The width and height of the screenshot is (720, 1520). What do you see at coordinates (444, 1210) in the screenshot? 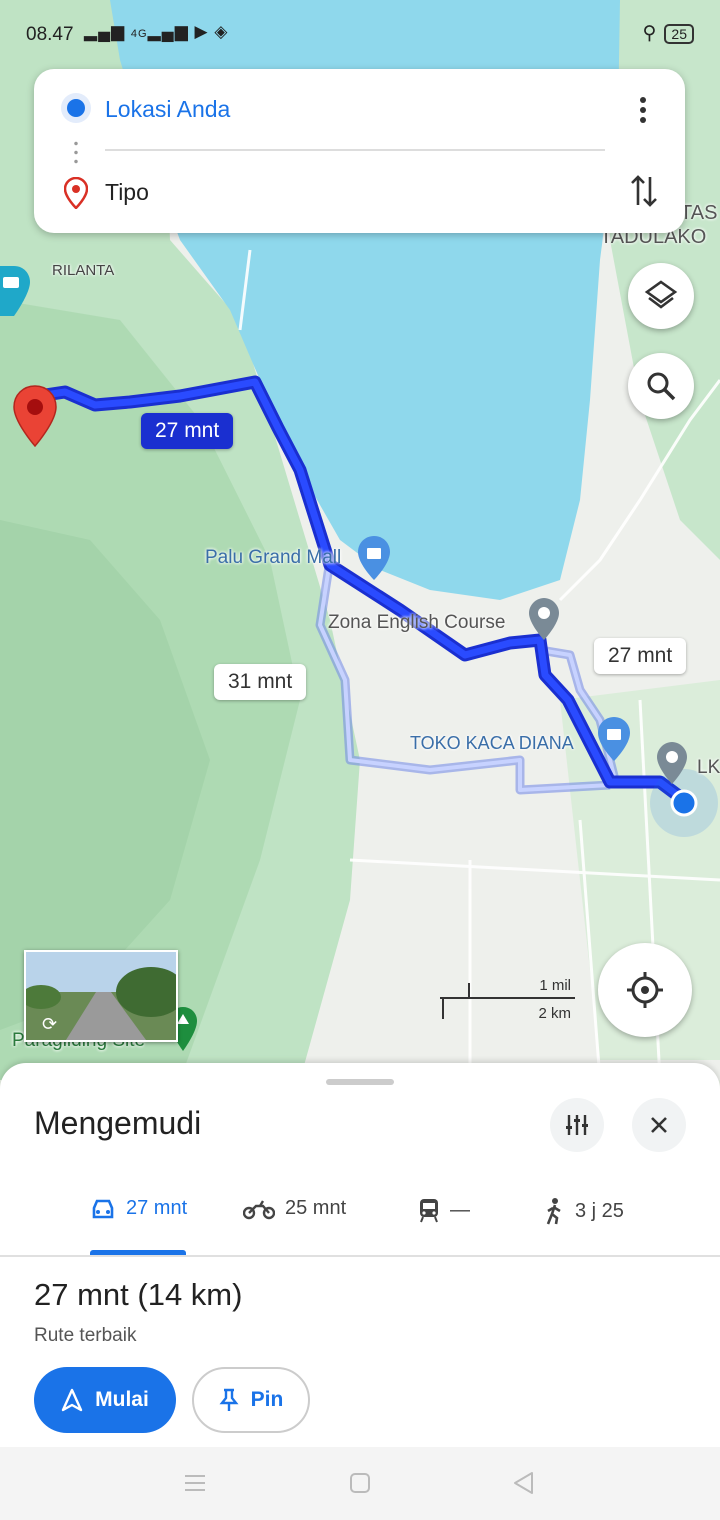
I see `tab-transit: —` at bounding box center [444, 1210].